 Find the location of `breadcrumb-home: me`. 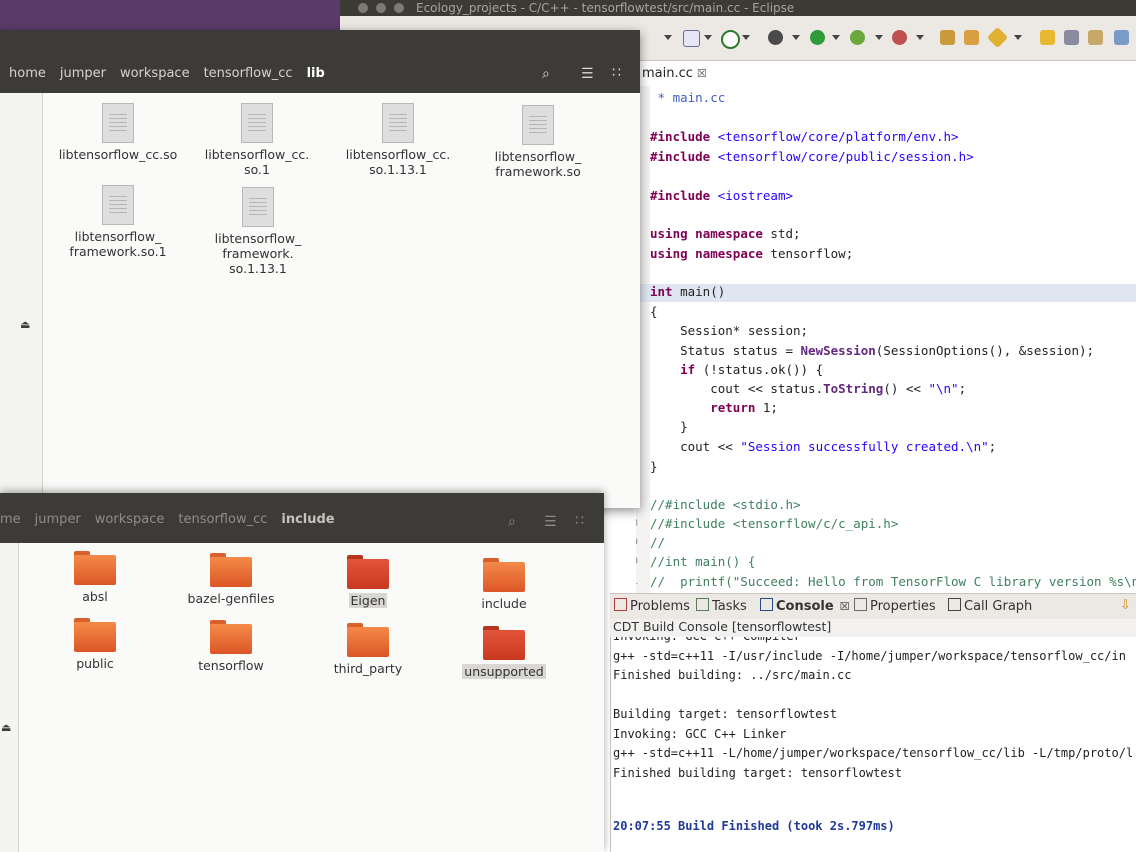

breadcrumb-home: me is located at coordinates (10, 519).